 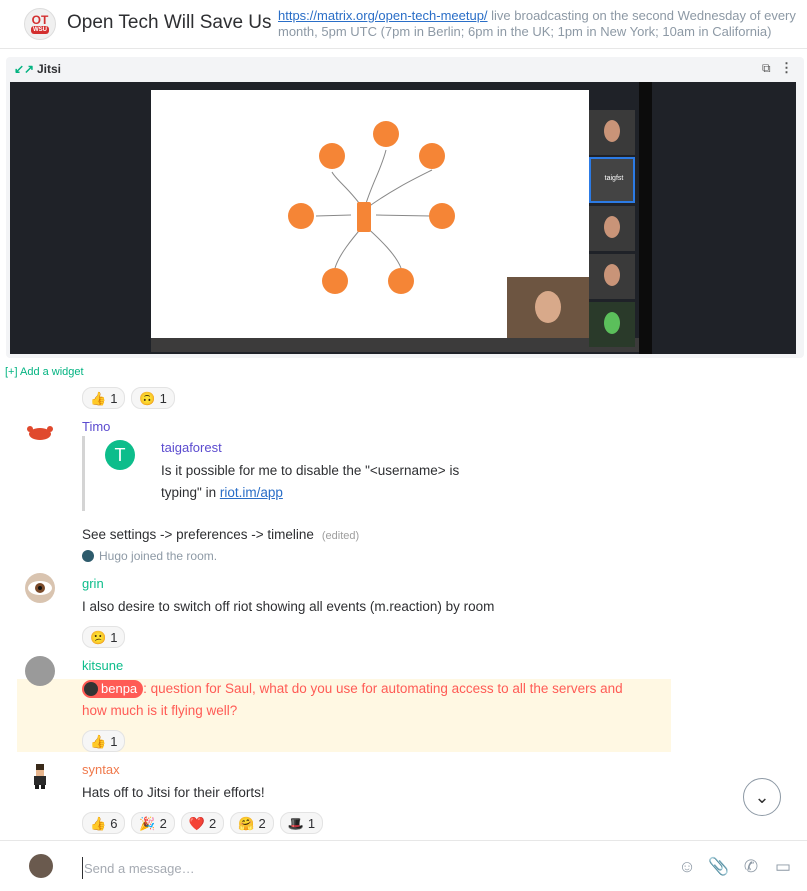 I want to click on timo-avatar, so click(x=40, y=433).